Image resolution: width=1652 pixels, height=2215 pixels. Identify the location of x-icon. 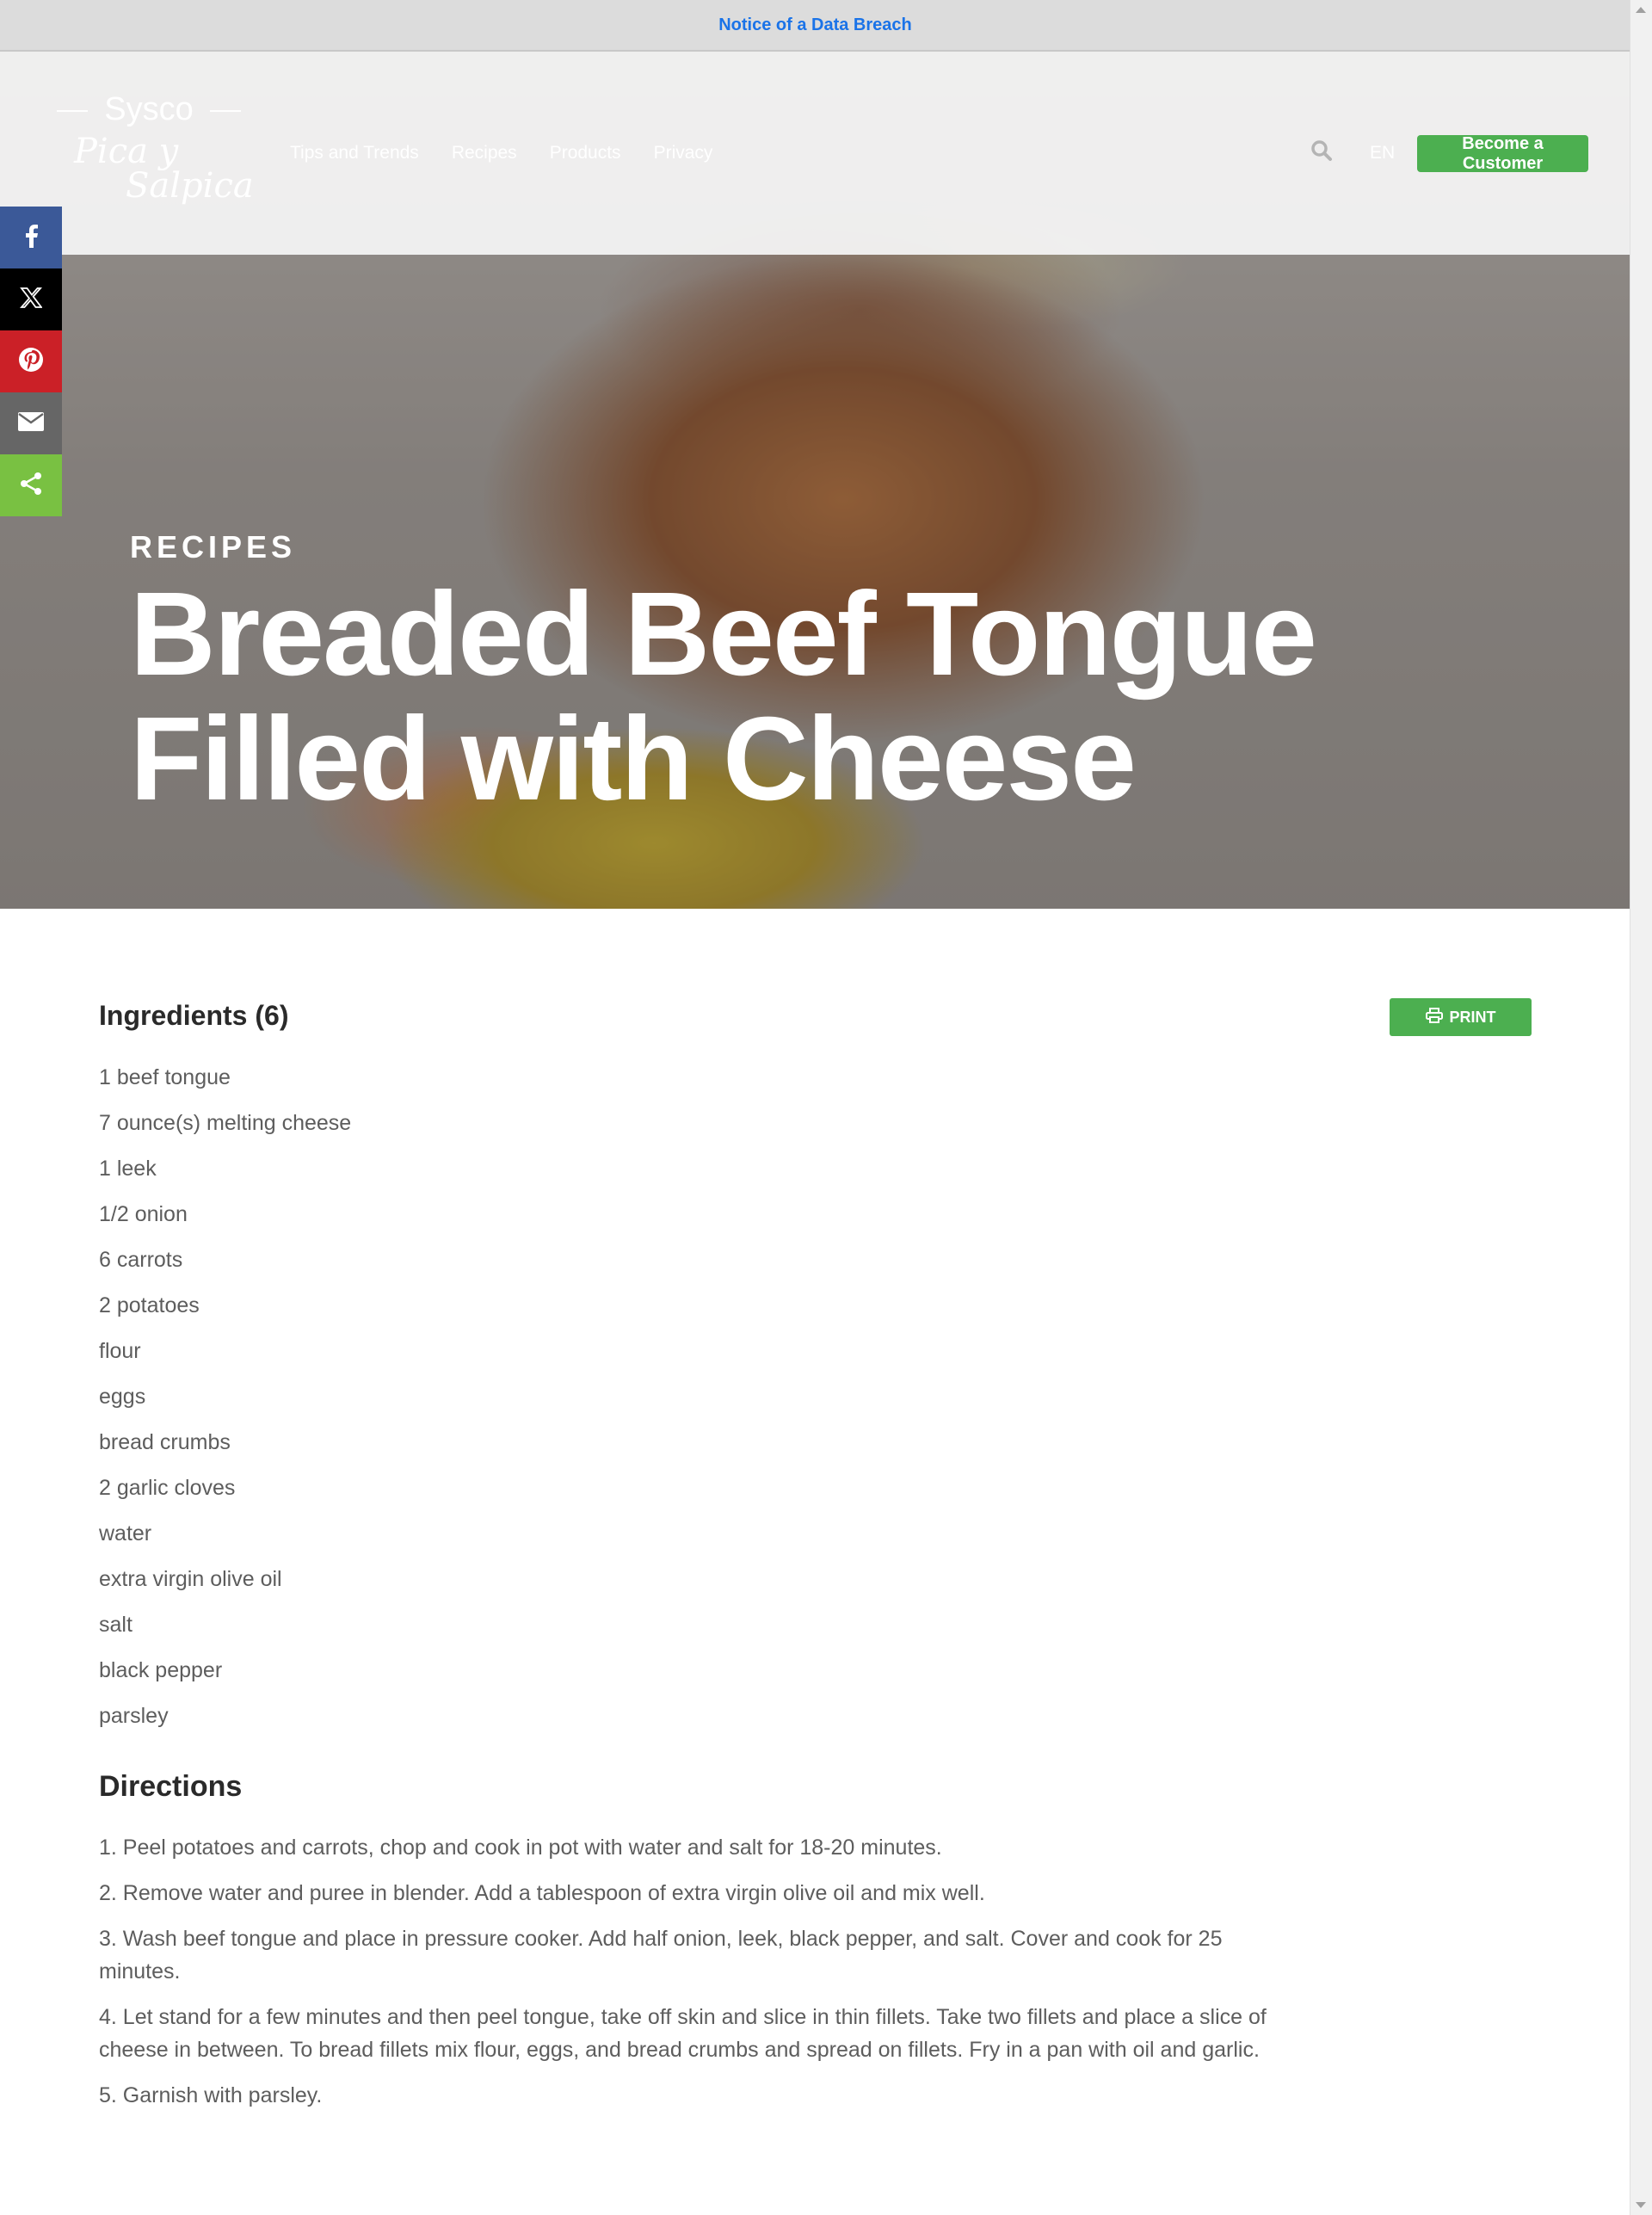
(31, 300).